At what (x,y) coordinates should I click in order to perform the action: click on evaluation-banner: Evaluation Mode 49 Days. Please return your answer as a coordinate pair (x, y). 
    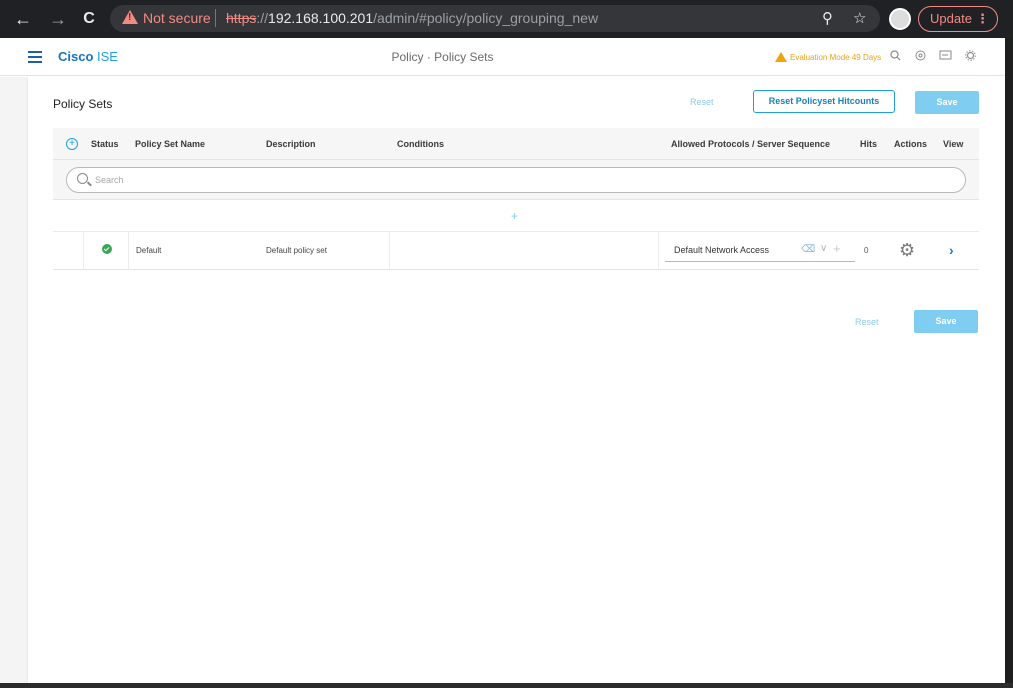
    Looking at the image, I should click on (828, 57).